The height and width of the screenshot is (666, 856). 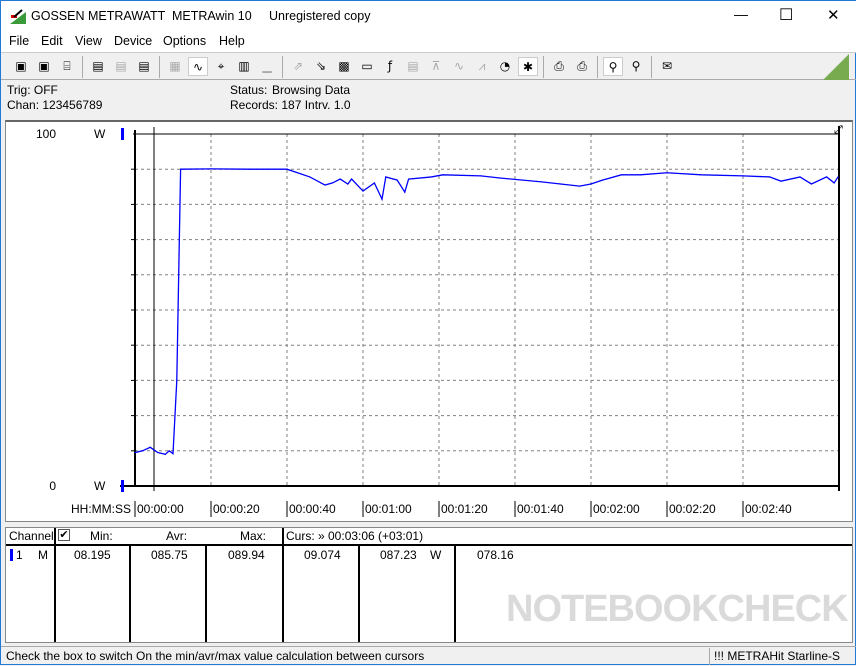 What do you see at coordinates (413, 66) in the screenshot?
I see `device-config-button: ▤` at bounding box center [413, 66].